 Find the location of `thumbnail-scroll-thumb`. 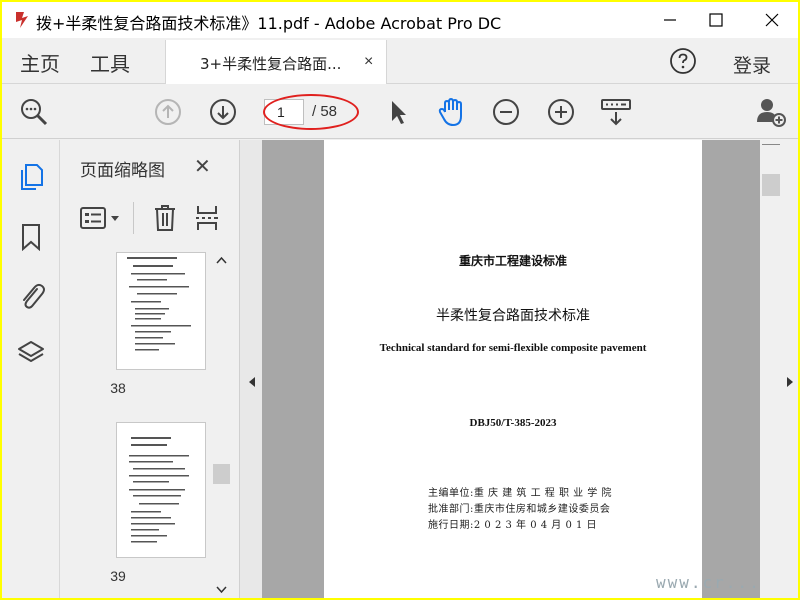

thumbnail-scroll-thumb is located at coordinates (221, 474).